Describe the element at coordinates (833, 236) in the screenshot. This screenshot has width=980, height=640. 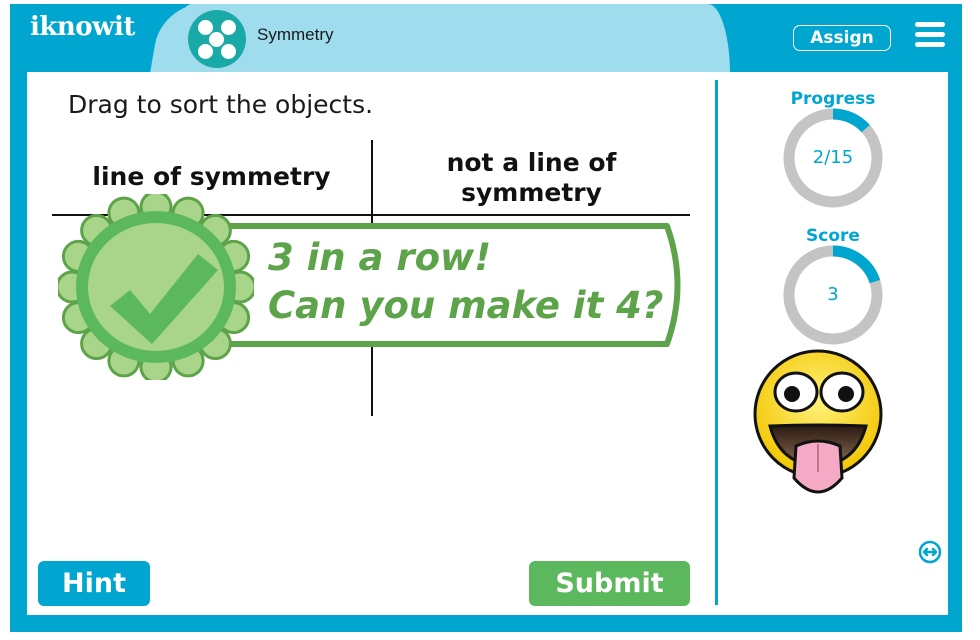
I see `score-label: Score` at that location.